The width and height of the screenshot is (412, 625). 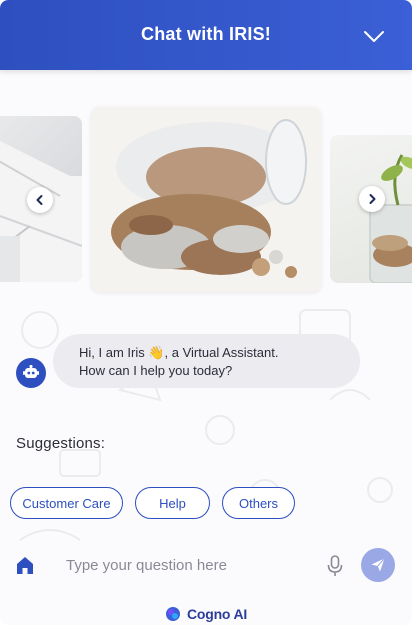 I want to click on bot-message-line-1: Hi, I am Iris 👋, a Virtual Assistant., so click(x=179, y=352).